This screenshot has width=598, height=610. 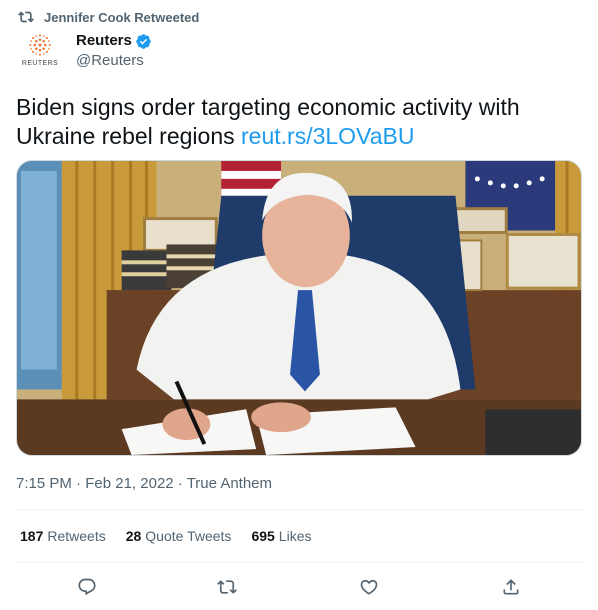 I want to click on avatar: REUTERS, so click(x=40, y=52).